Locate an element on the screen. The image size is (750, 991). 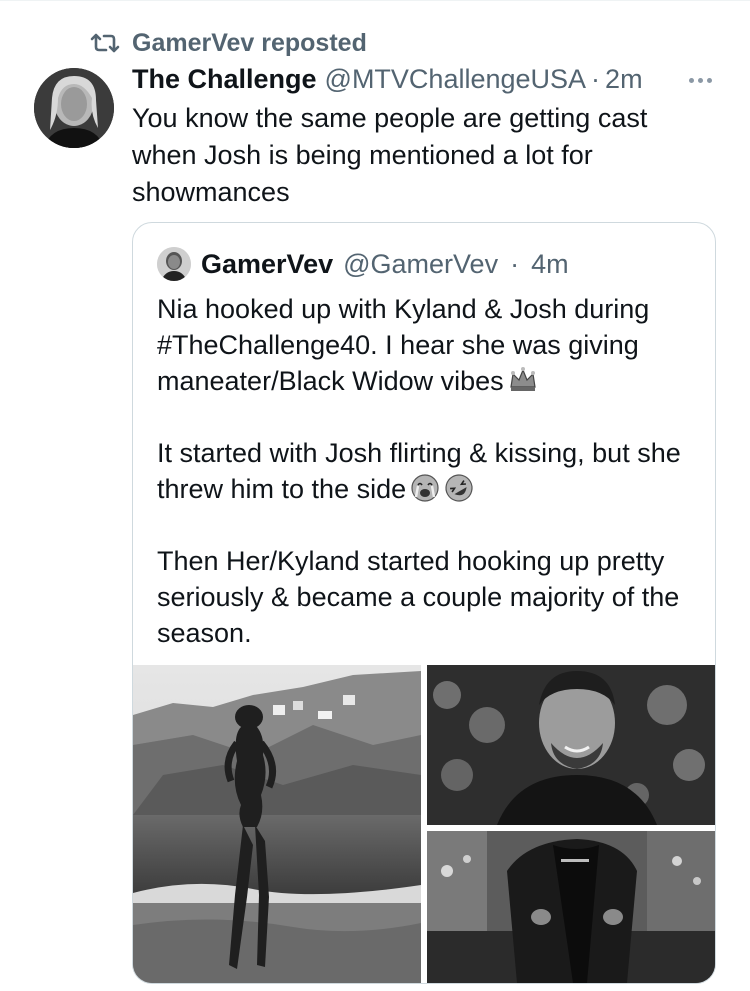
avatar is located at coordinates (74, 108).